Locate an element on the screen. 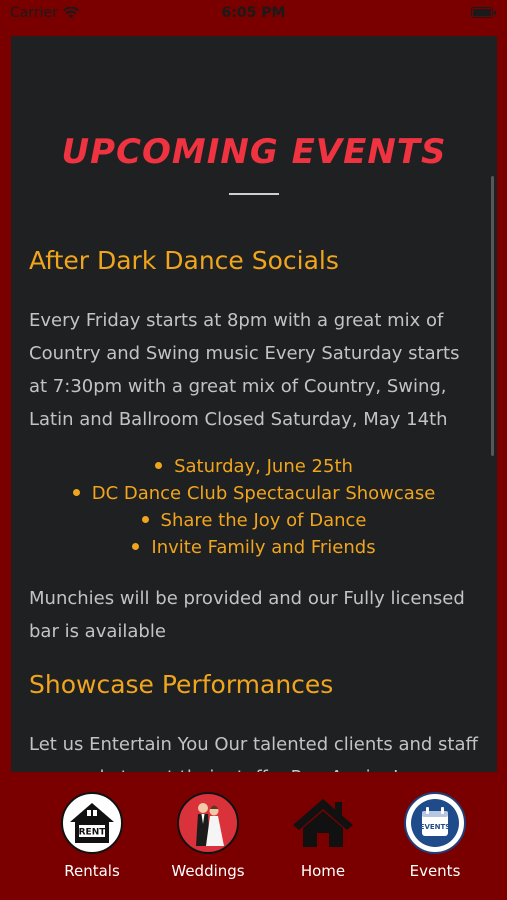 The height and width of the screenshot is (900, 507). status-bar: Carrier 6:05 PM is located at coordinates (253, 15).